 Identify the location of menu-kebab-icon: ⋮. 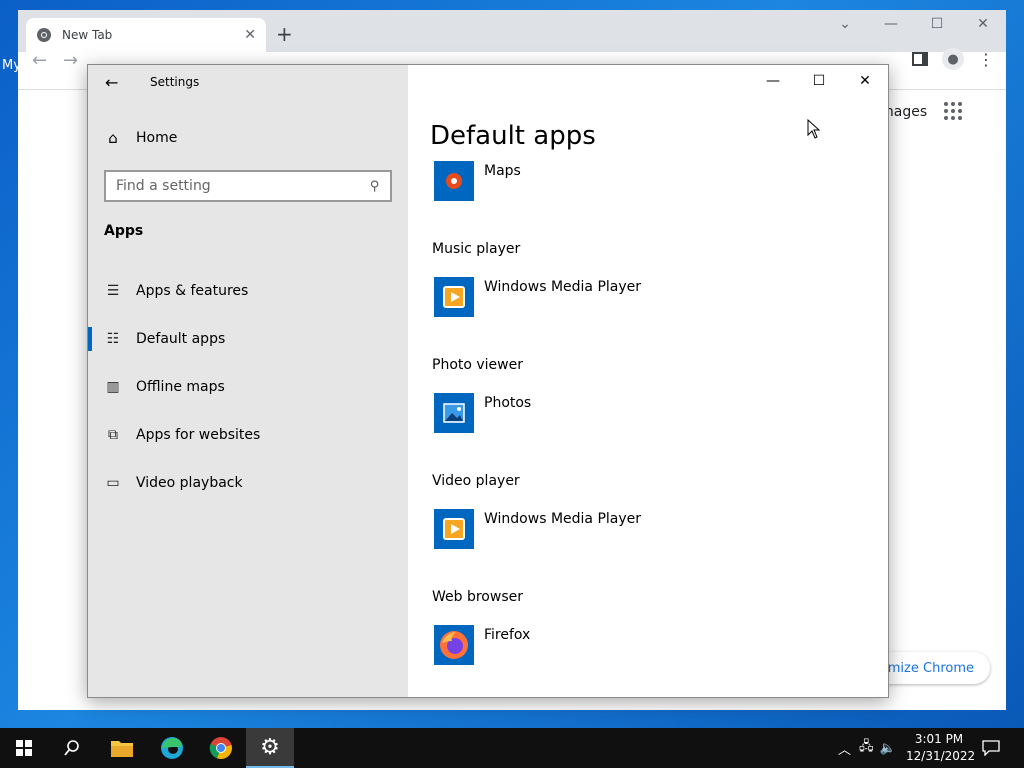
(986, 59).